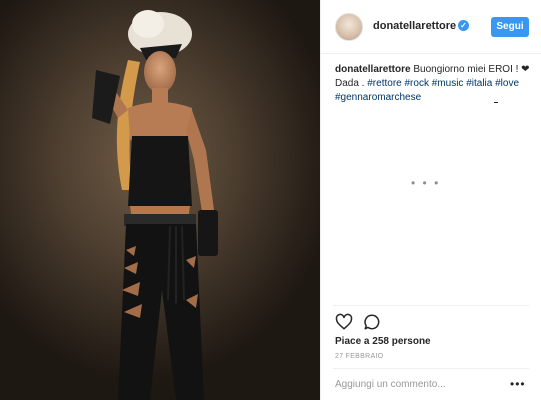 The height and width of the screenshot is (400, 541). I want to click on post-header: donatellarettore ✓ Segui, so click(431, 27).